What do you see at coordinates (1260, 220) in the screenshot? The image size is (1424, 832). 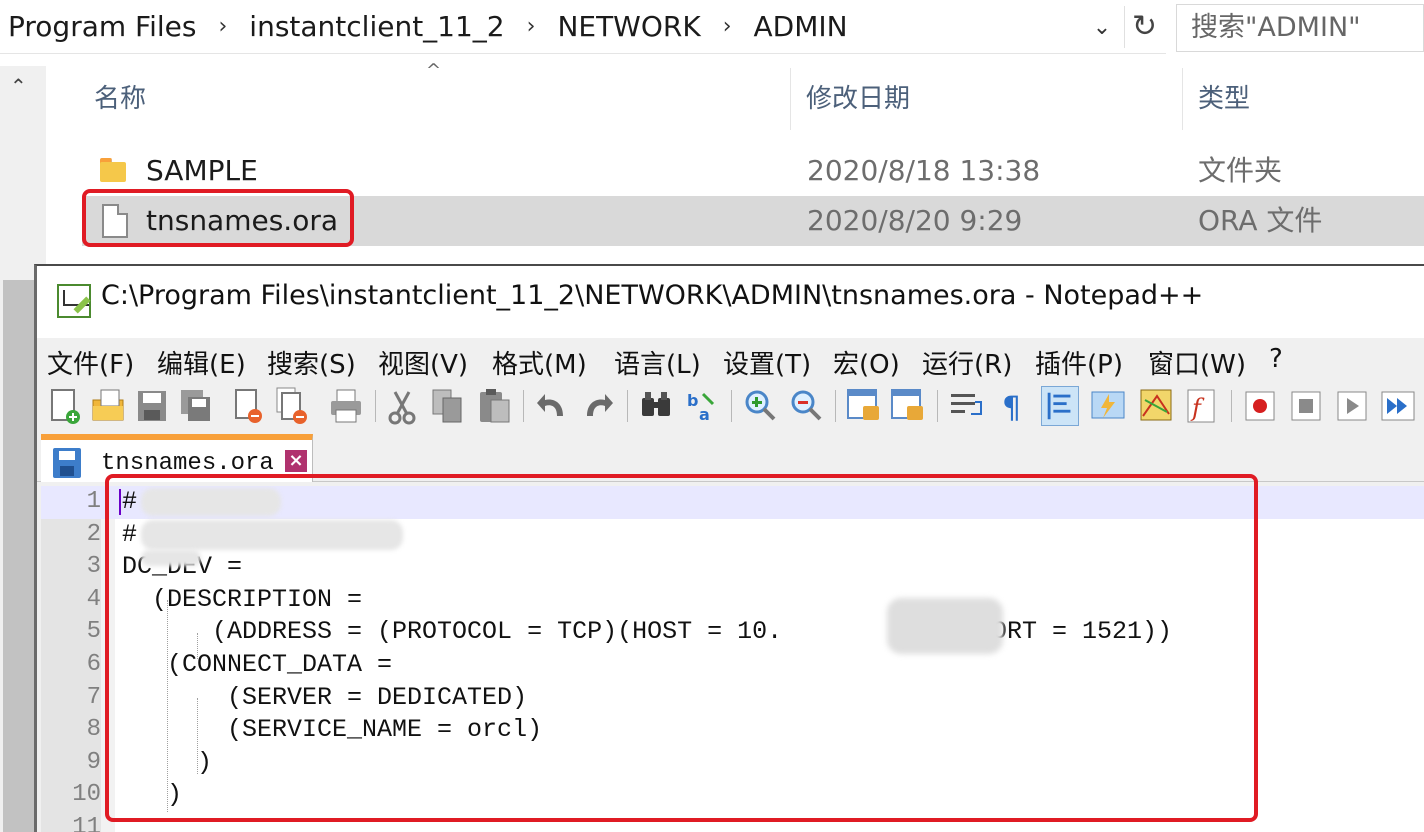 I see `file-type: ORA 文件` at bounding box center [1260, 220].